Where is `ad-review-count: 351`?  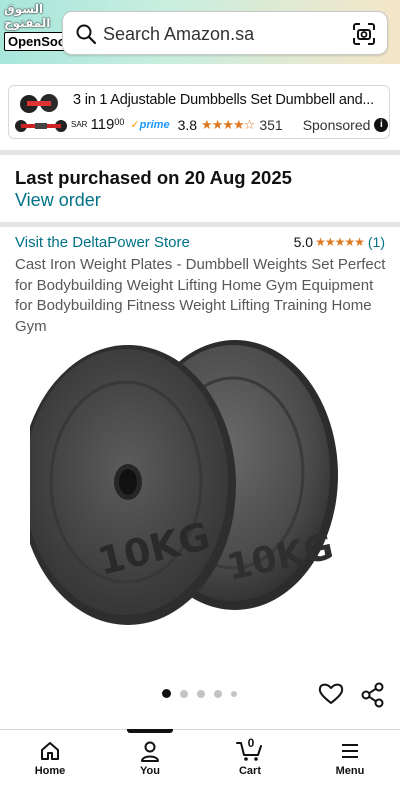 ad-review-count: 351 is located at coordinates (271, 124).